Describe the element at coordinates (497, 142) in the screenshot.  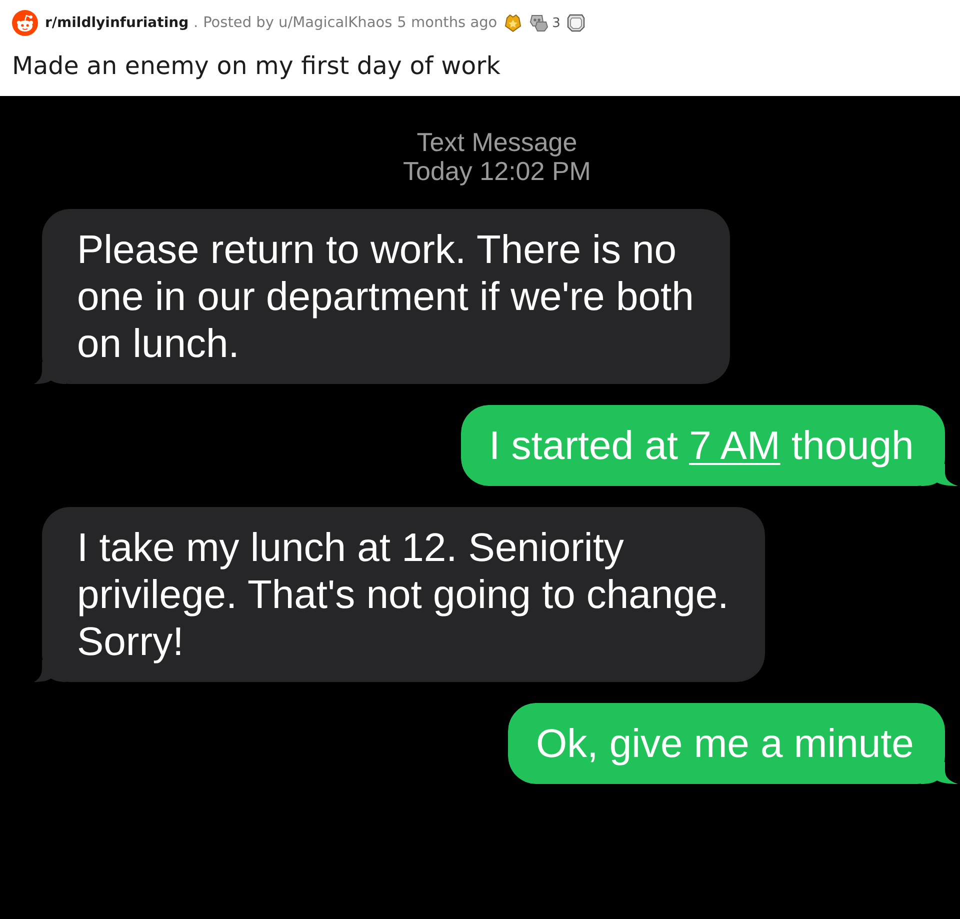
I see `service-label: Text Message` at that location.